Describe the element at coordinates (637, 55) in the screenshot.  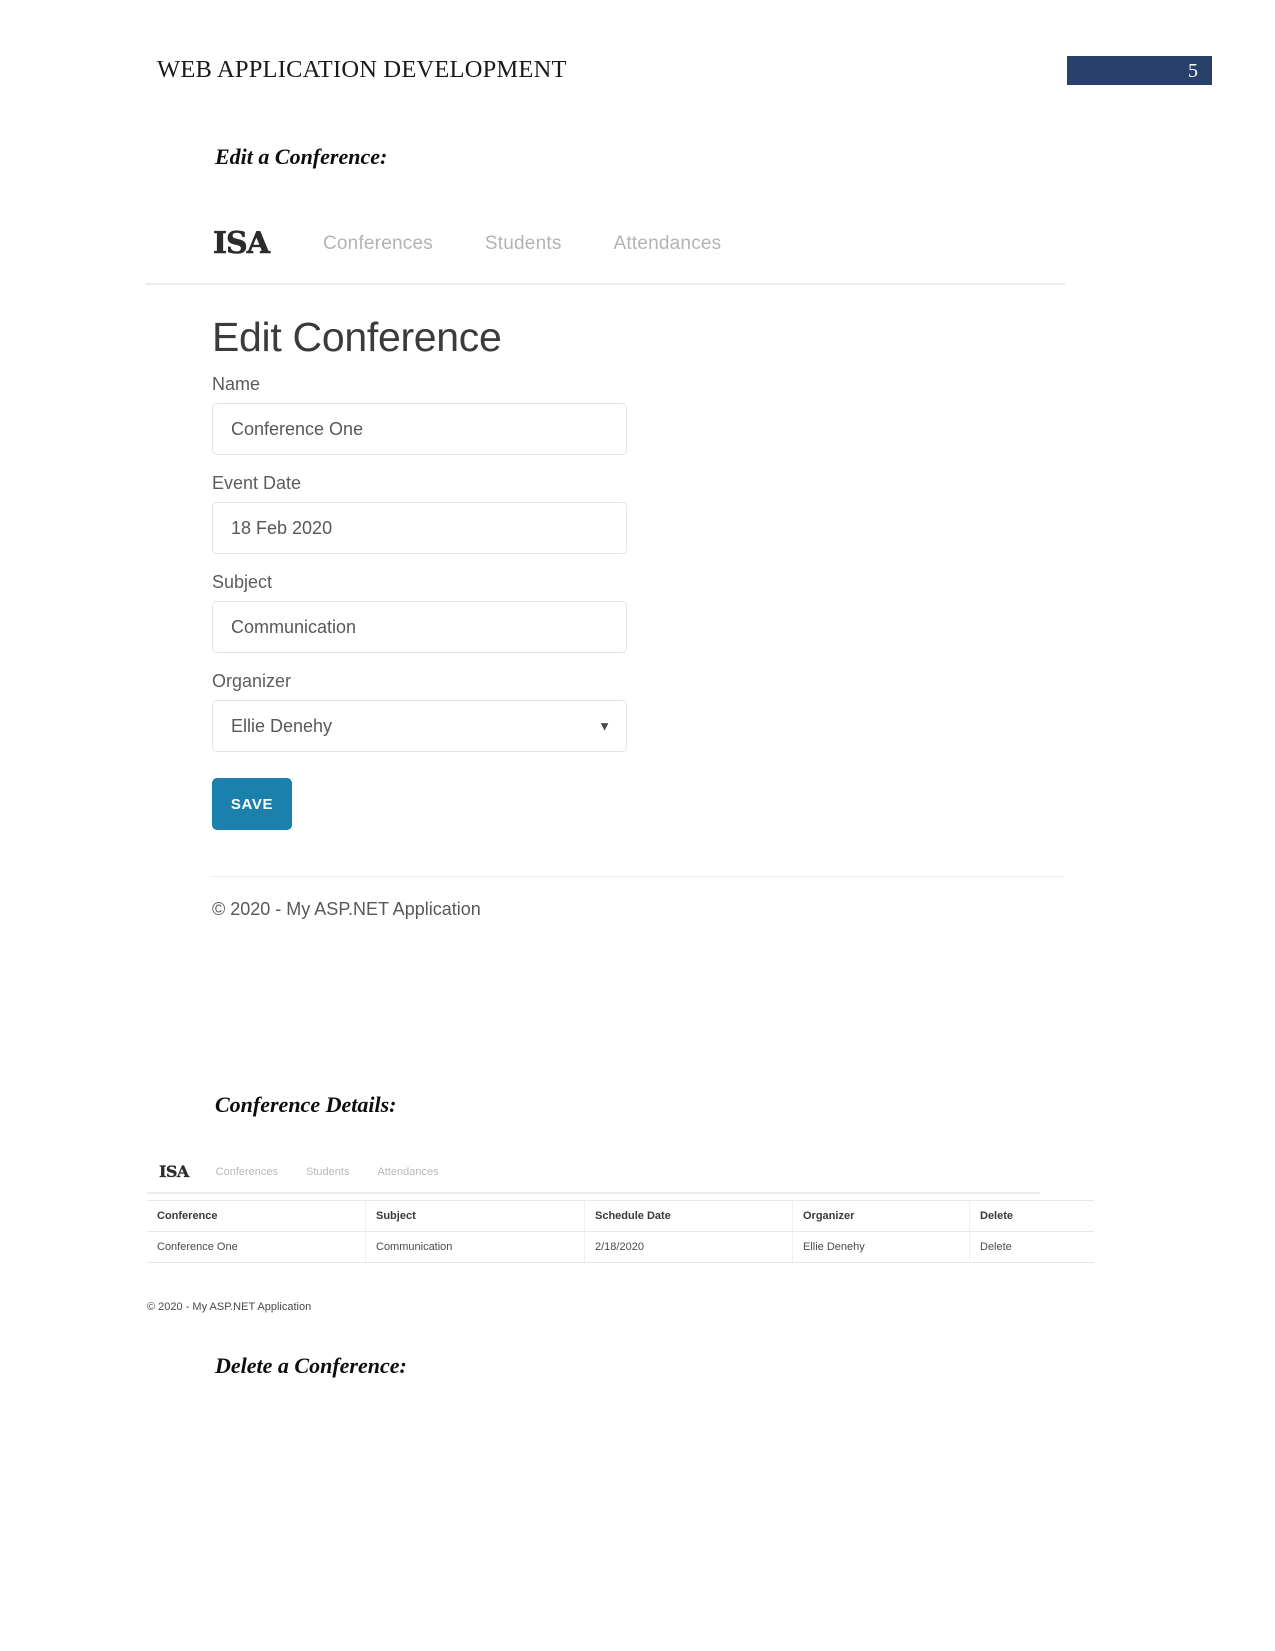
I see `document-header: WEB APPLICATION DEVELOPMENT 5` at that location.